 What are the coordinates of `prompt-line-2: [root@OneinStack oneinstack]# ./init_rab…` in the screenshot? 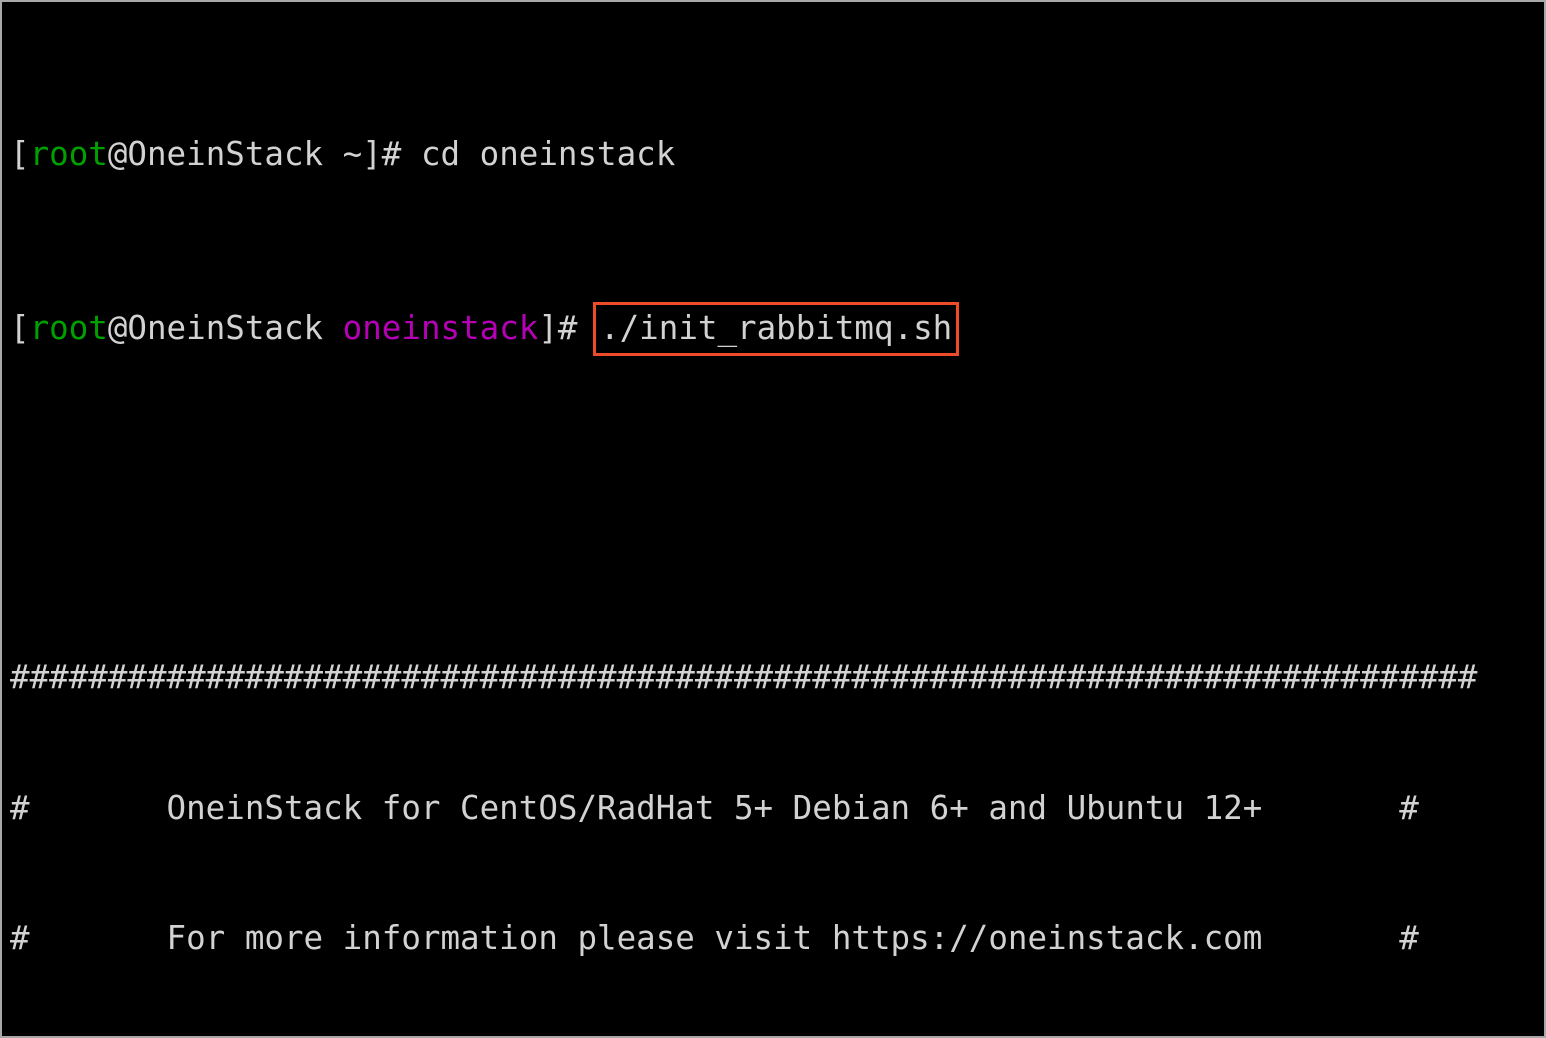 It's located at (744, 329).